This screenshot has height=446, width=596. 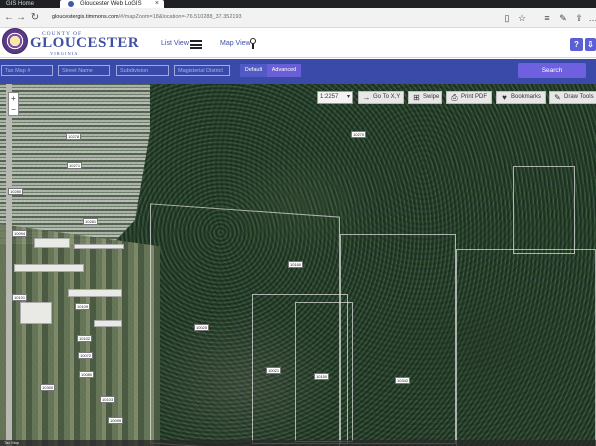 I want to click on parcel-label: 10103, so click(x=108, y=399).